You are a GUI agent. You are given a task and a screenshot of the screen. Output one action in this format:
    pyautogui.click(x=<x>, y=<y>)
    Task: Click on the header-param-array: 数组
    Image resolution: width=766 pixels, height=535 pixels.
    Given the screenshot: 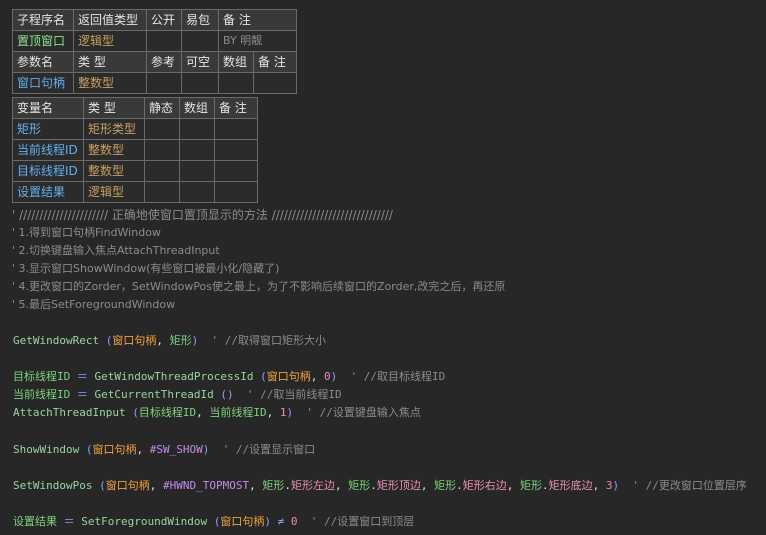 What is the action you would take?
    pyautogui.click(x=236, y=62)
    